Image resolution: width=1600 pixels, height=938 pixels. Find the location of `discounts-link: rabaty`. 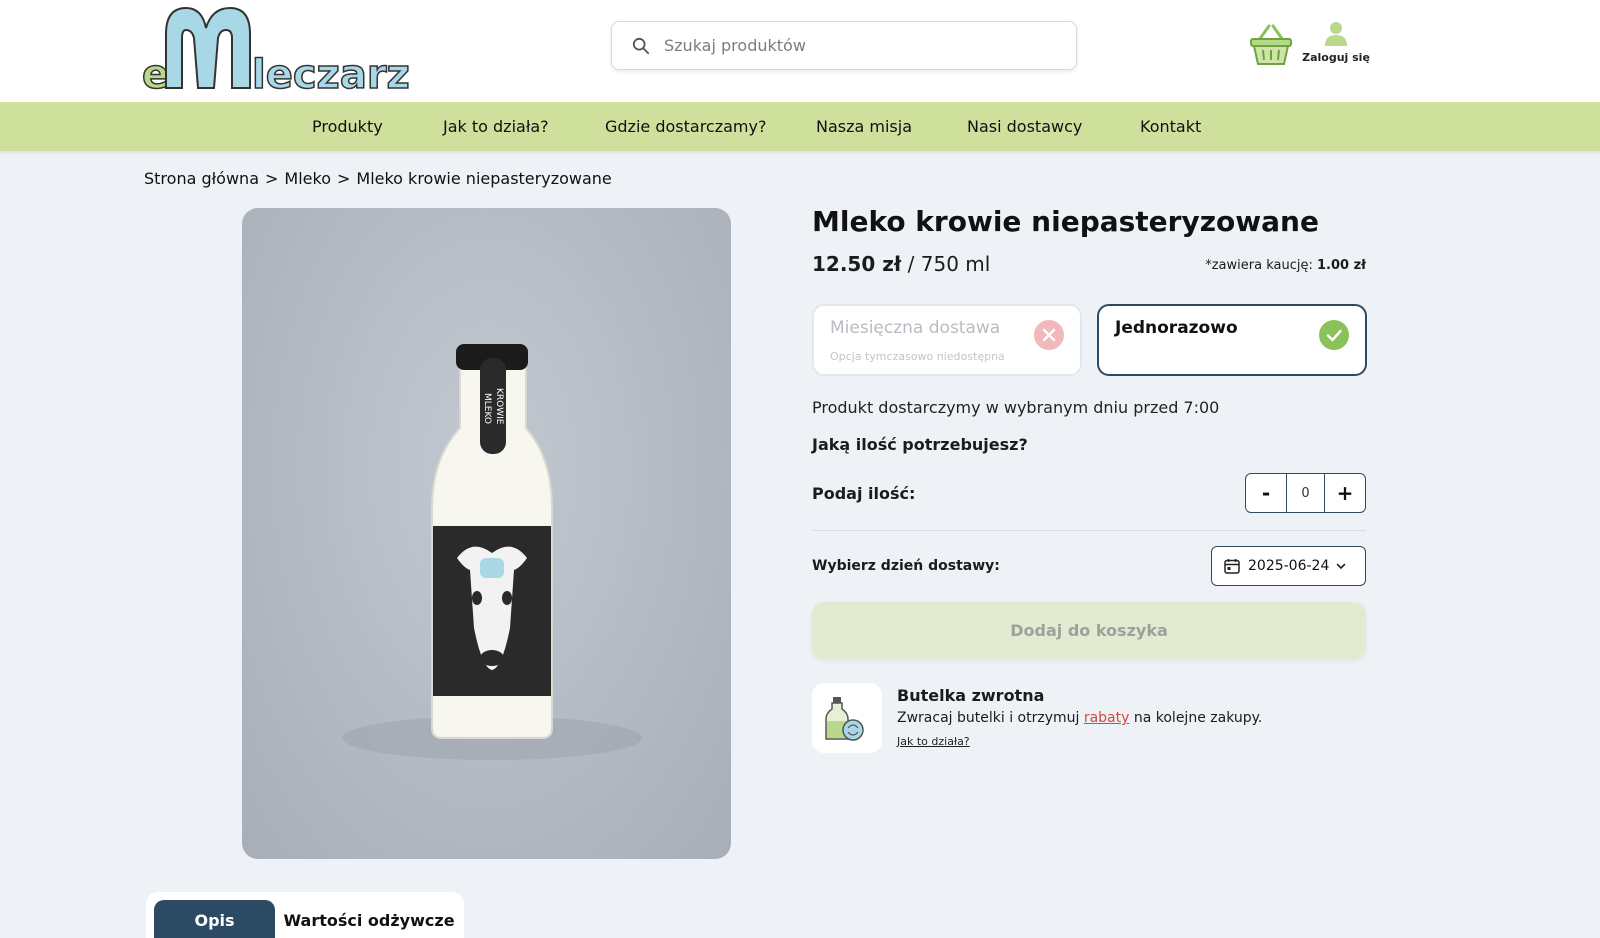

discounts-link: rabaty is located at coordinates (1107, 718).